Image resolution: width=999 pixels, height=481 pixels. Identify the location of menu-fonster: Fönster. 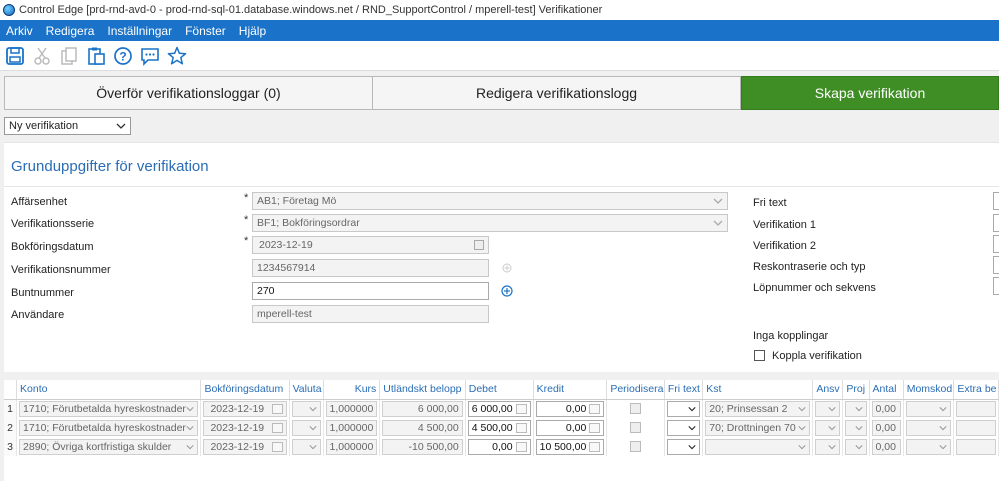
(206, 31).